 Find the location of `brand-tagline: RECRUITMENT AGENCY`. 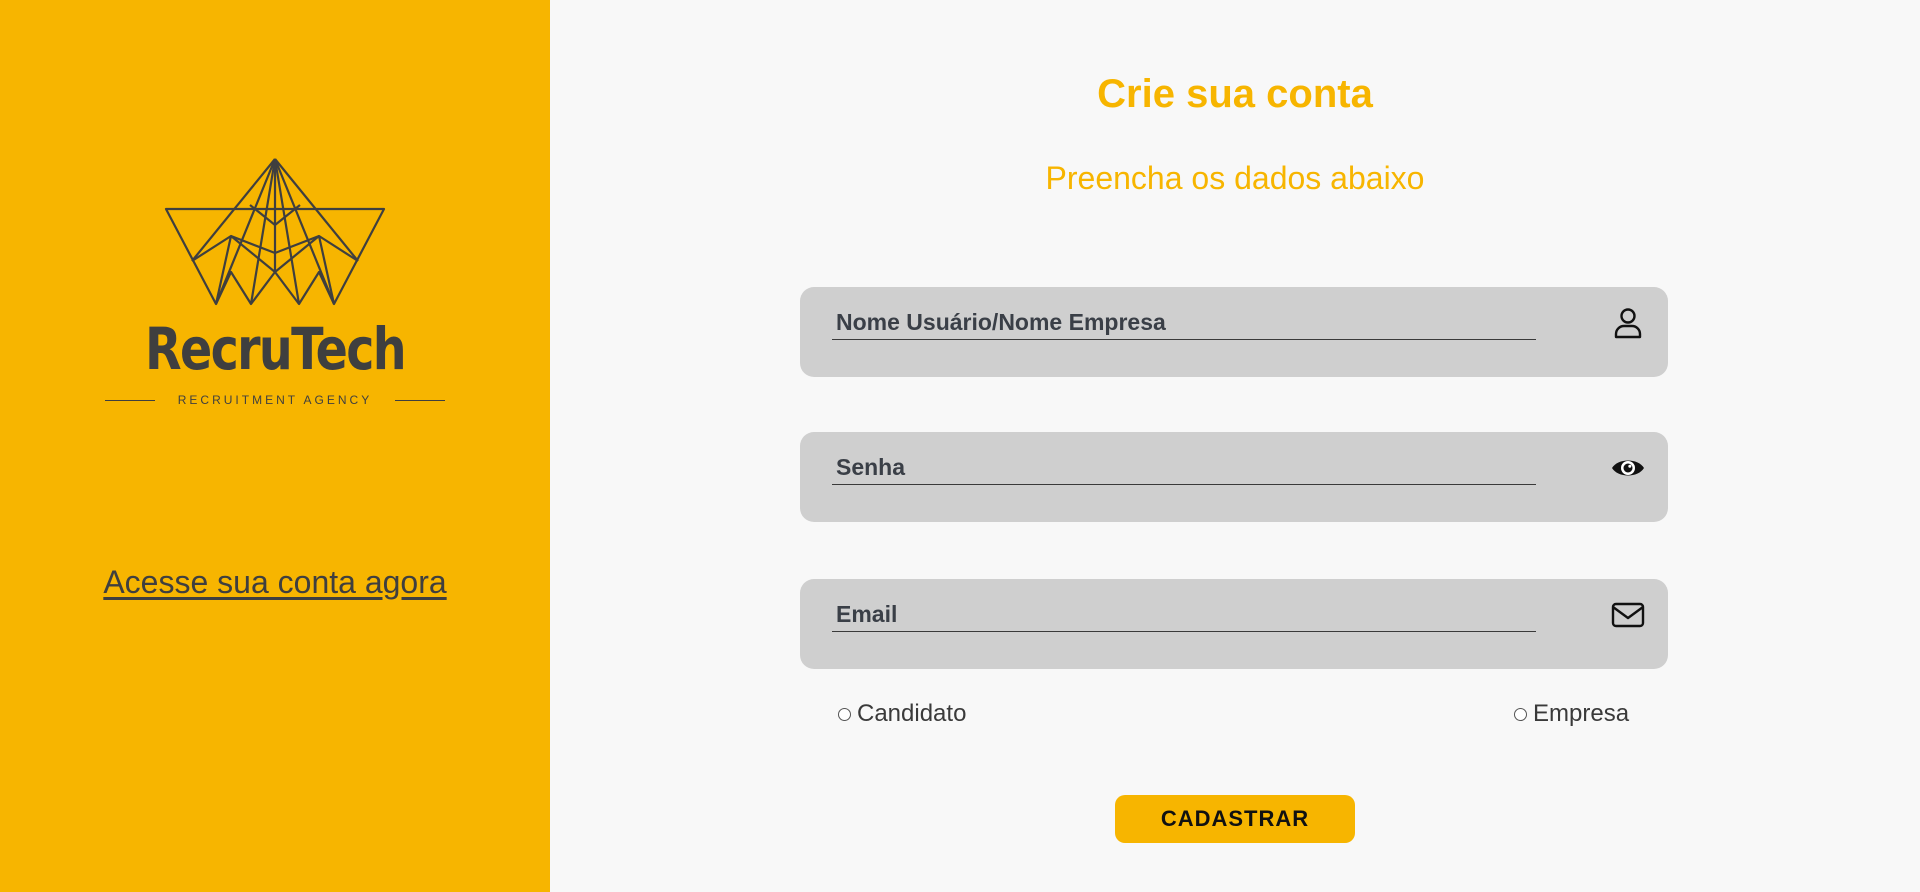

brand-tagline: RECRUITMENT AGENCY is located at coordinates (275, 400).